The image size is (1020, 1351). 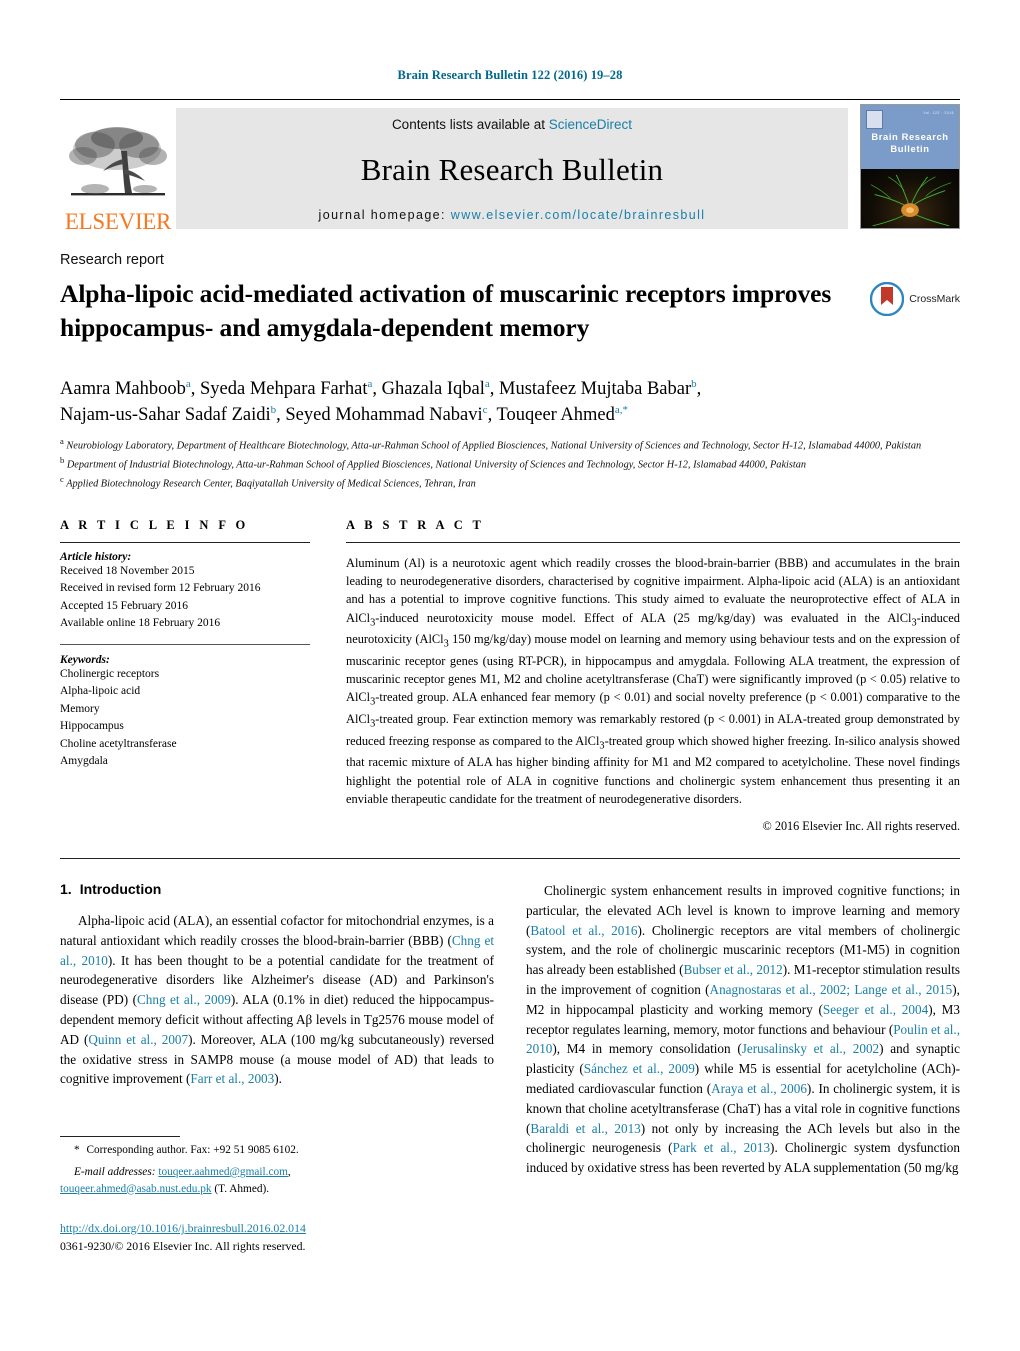 What do you see at coordinates (810, 1048) in the screenshot?
I see `citation-link: Jerusalinsky et al., 2002` at bounding box center [810, 1048].